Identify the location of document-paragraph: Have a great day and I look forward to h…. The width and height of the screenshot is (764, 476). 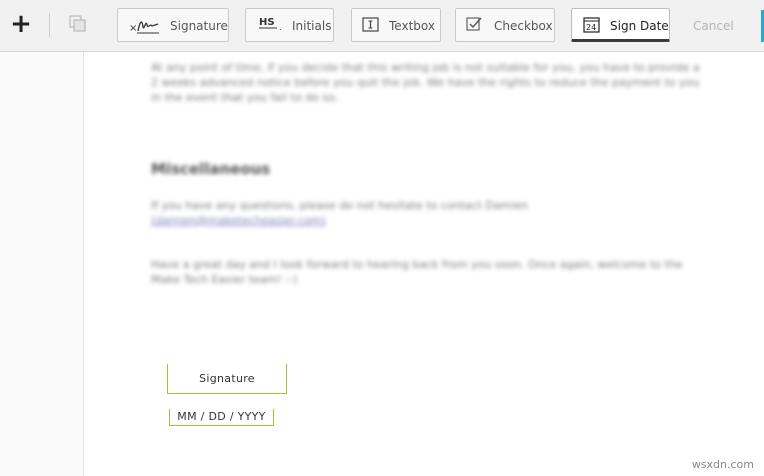
(417, 272).